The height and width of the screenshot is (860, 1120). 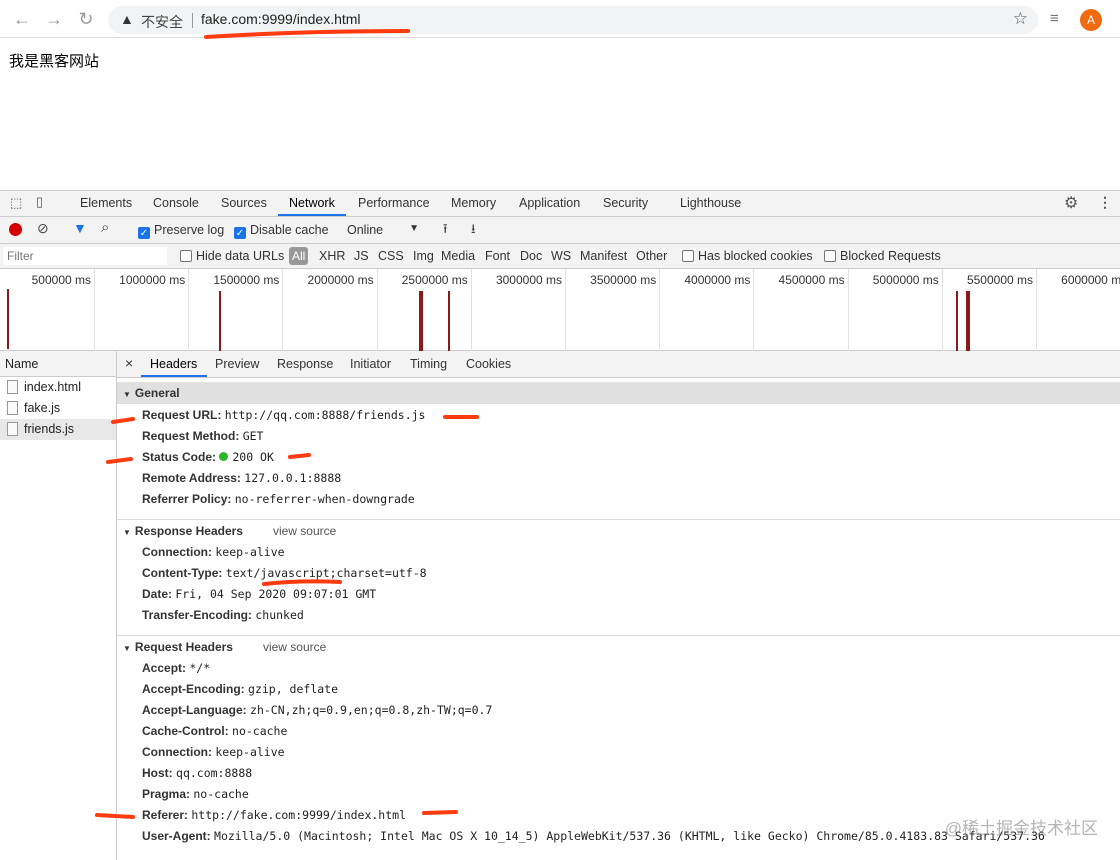 I want to click on preserve-log-checkbox: ✓ Preserve log, so click(x=181, y=231).